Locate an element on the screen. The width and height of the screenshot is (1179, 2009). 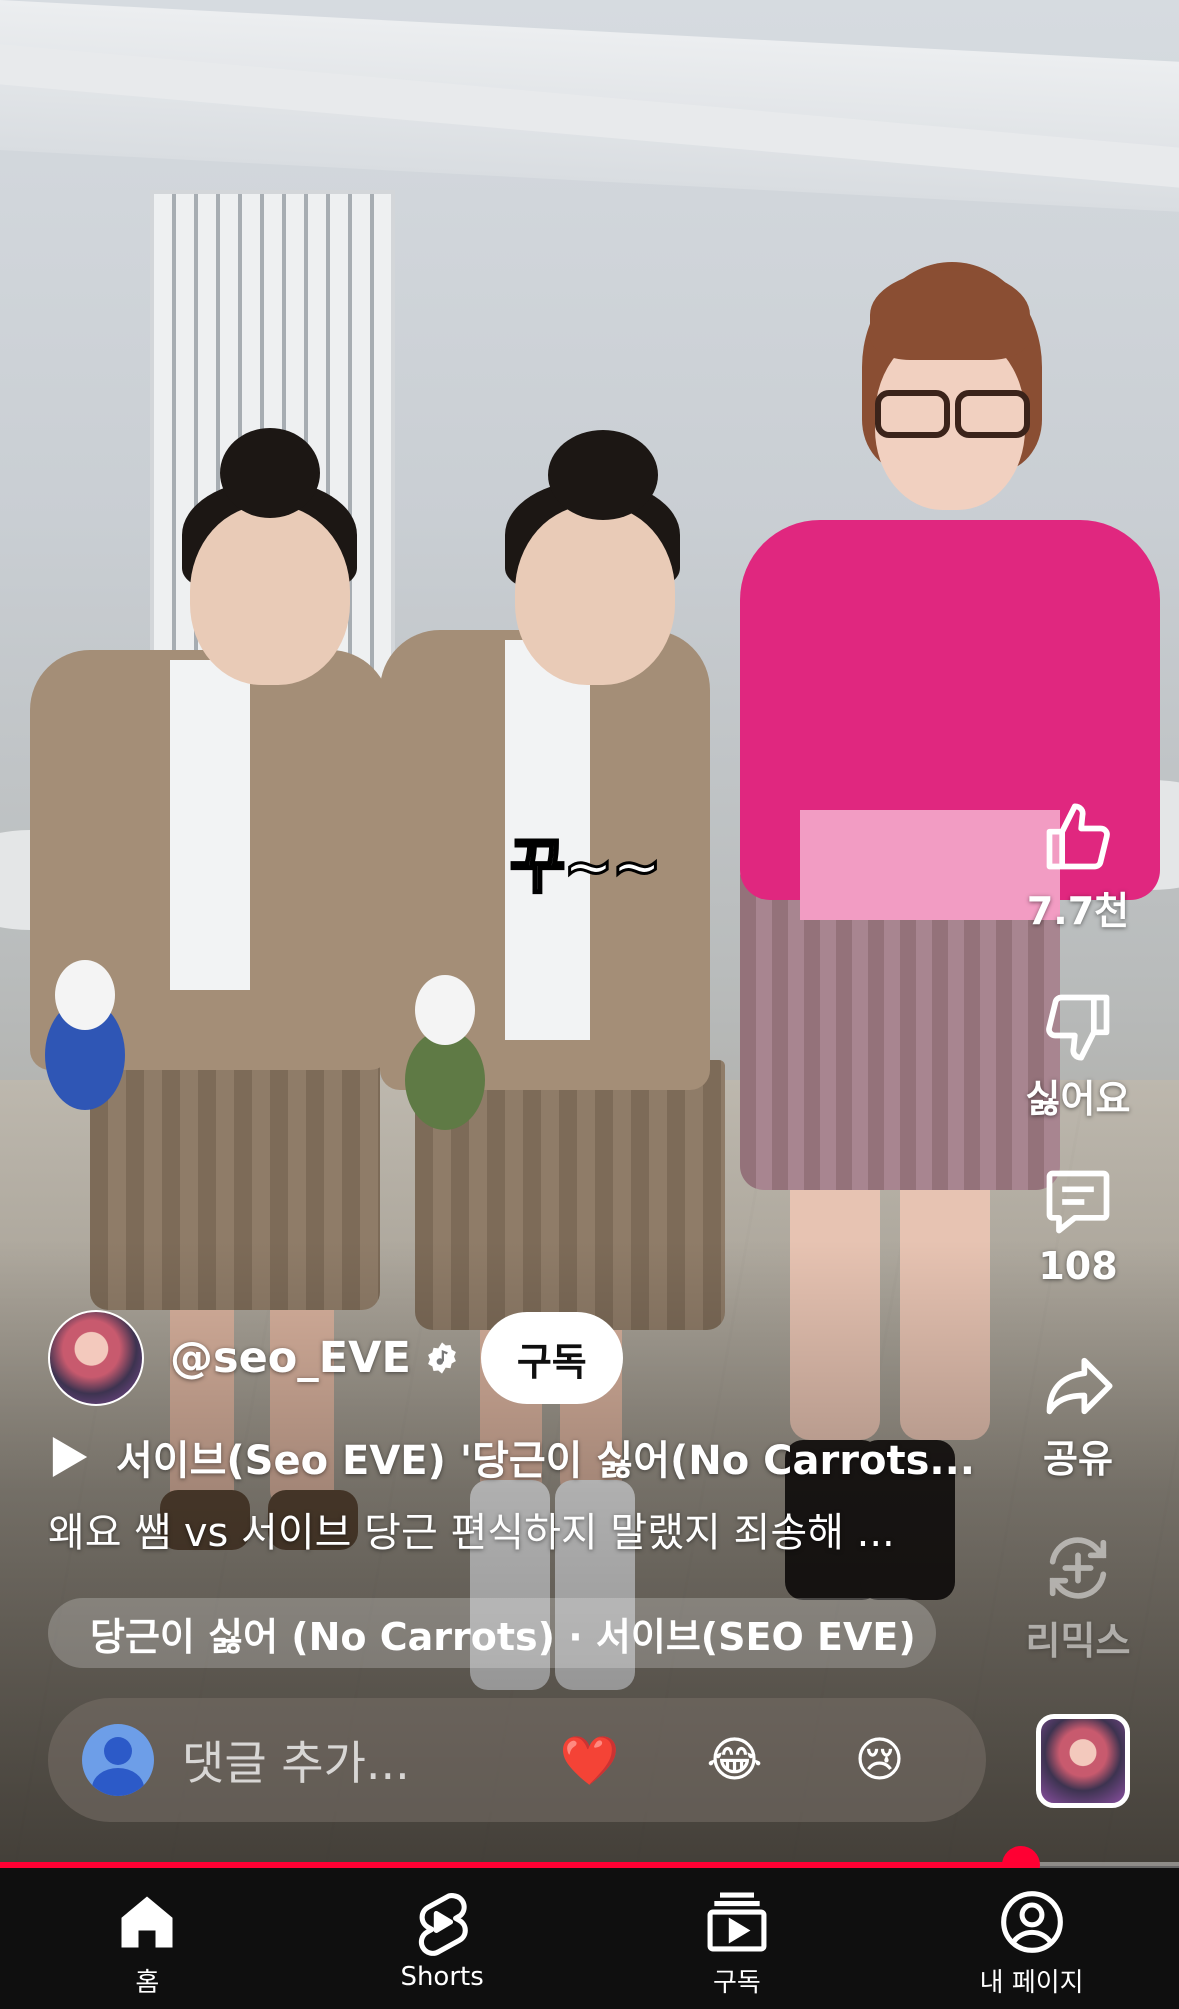
share-icon is located at coordinates (1079, 1386).